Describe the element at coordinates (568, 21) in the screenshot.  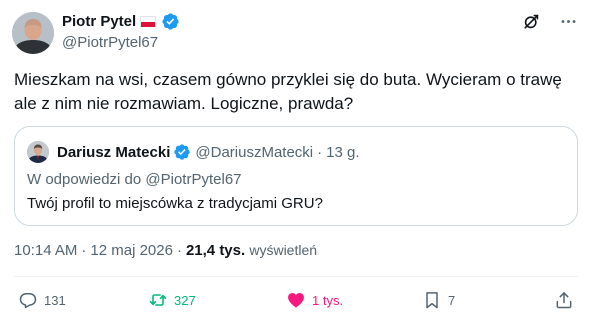
I see `more-icon` at that location.